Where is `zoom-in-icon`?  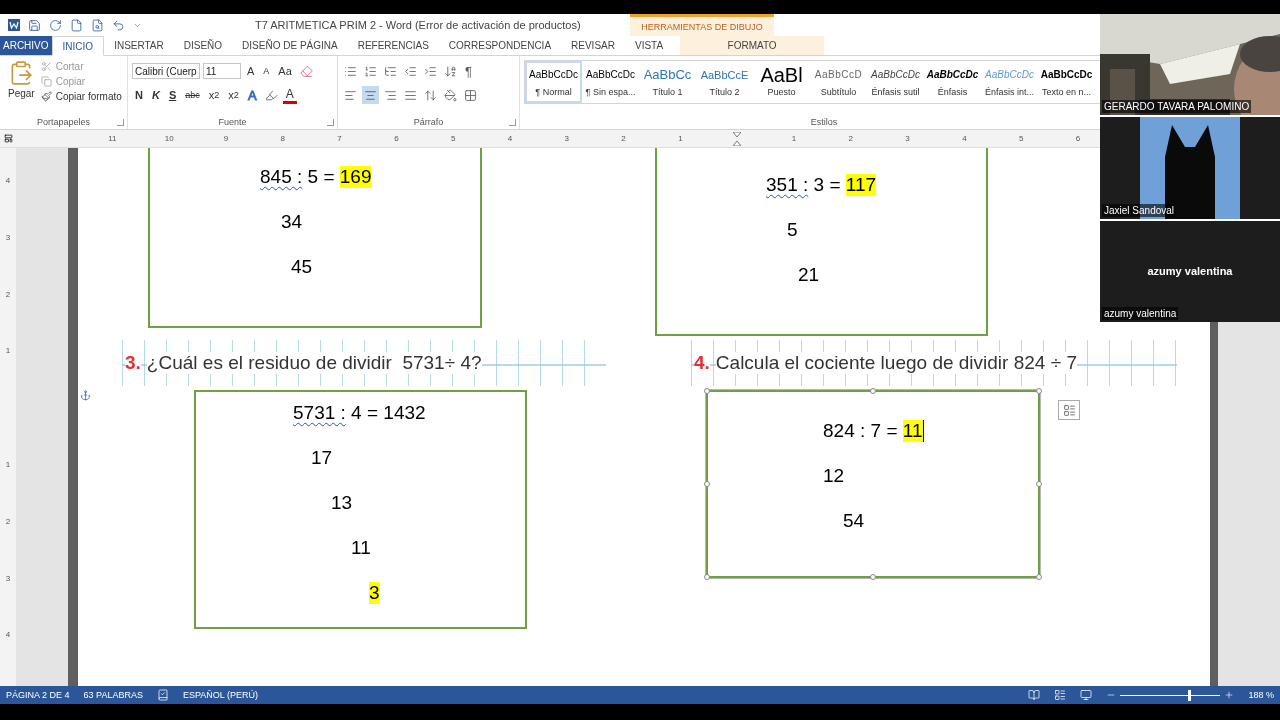 zoom-in-icon is located at coordinates (1229, 695).